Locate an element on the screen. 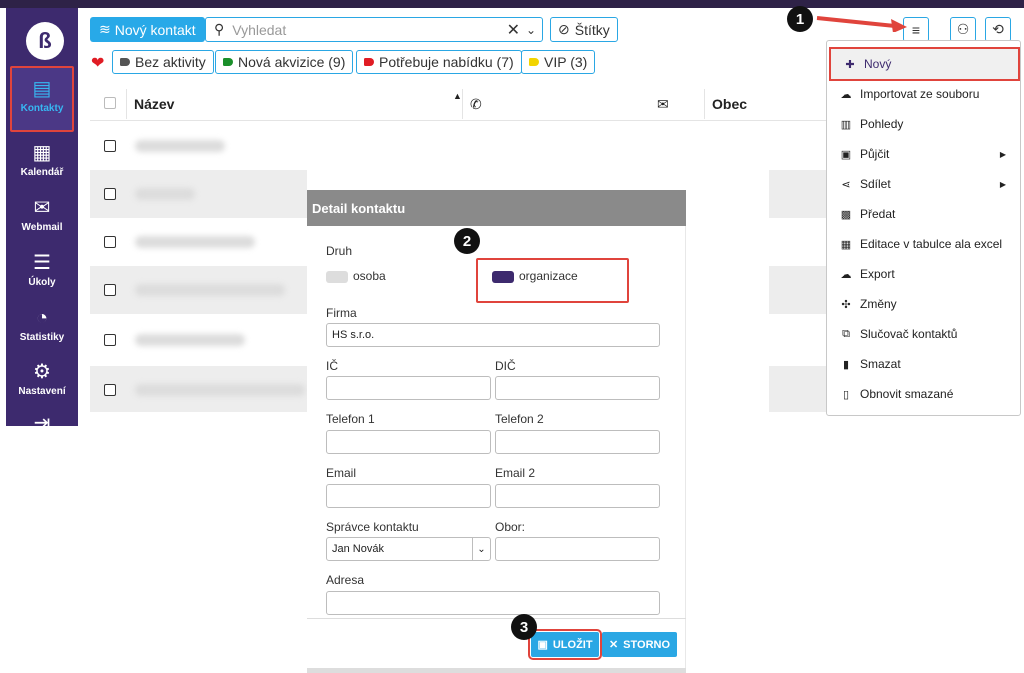  heart-icon: ❤ is located at coordinates (97, 63).